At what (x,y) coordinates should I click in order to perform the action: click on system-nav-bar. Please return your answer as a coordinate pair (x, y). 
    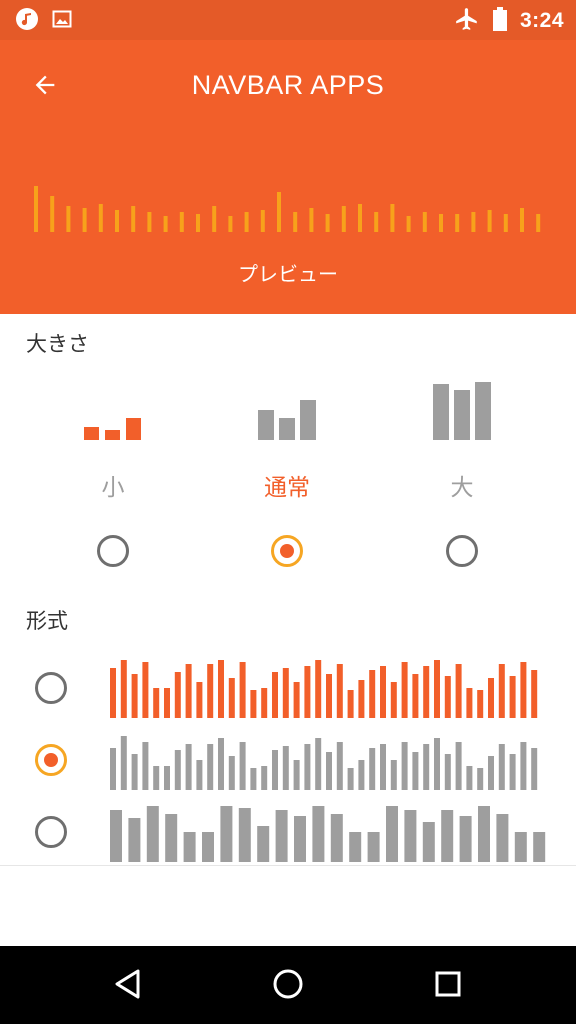
    Looking at the image, I should click on (288, 985).